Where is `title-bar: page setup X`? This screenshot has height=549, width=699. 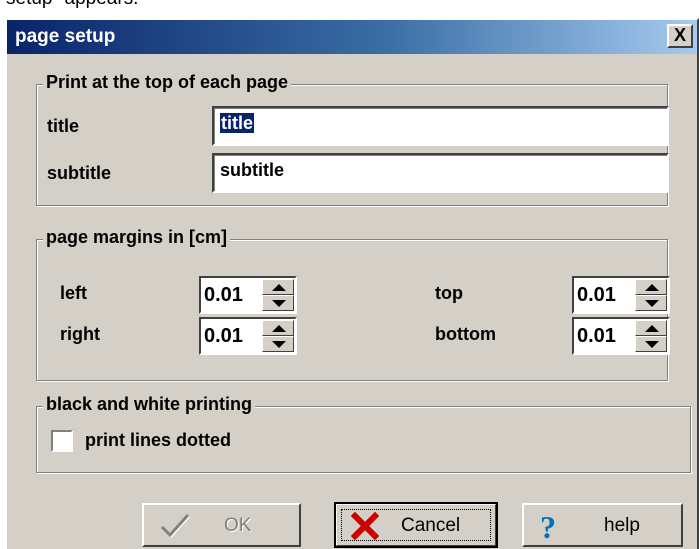 title-bar: page setup X is located at coordinates (352, 37).